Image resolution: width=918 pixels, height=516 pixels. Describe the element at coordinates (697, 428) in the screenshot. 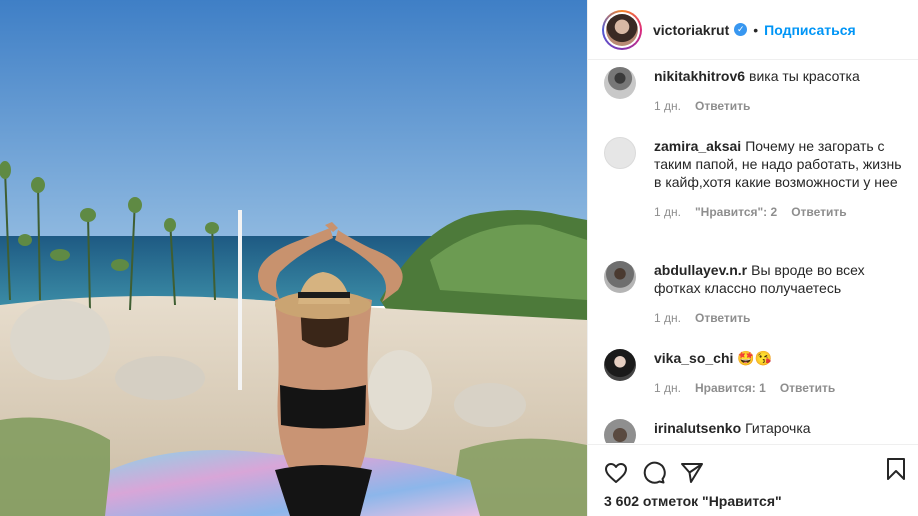

I see `comment-username: irinalutsenko` at that location.